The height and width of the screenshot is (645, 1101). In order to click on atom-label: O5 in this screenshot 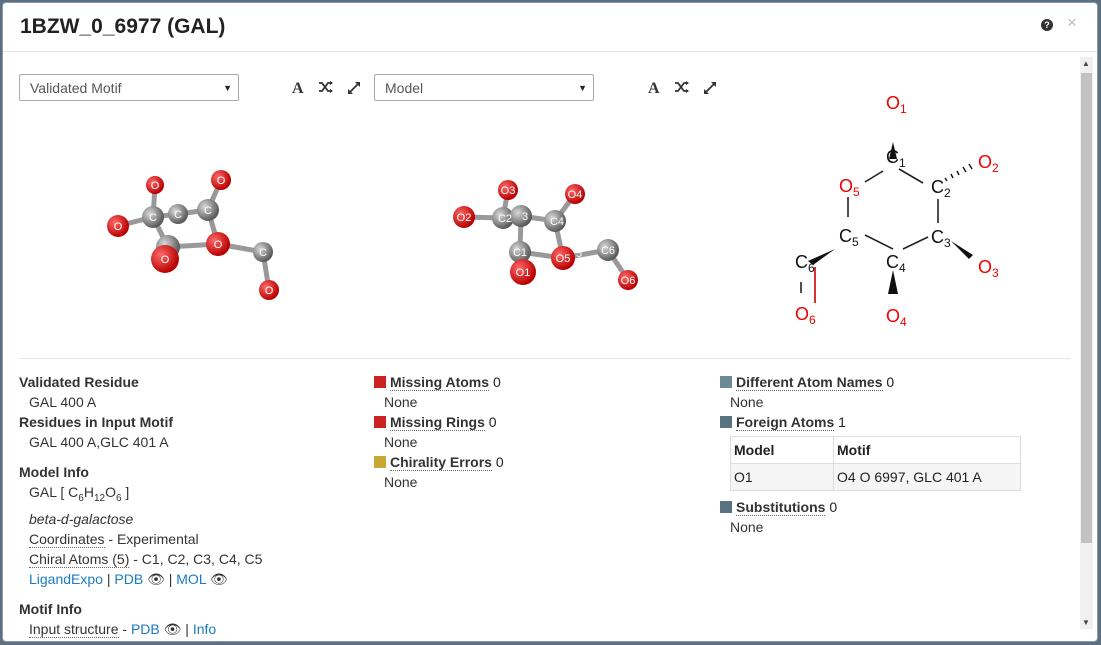, I will do `click(563, 259)`.